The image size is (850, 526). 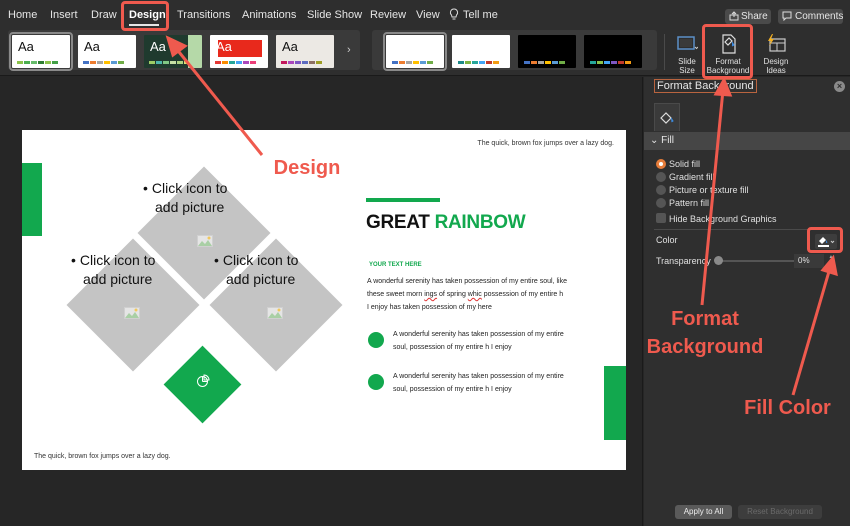 I want to click on slide-title: GREAT RAINBOW, so click(x=446, y=223).